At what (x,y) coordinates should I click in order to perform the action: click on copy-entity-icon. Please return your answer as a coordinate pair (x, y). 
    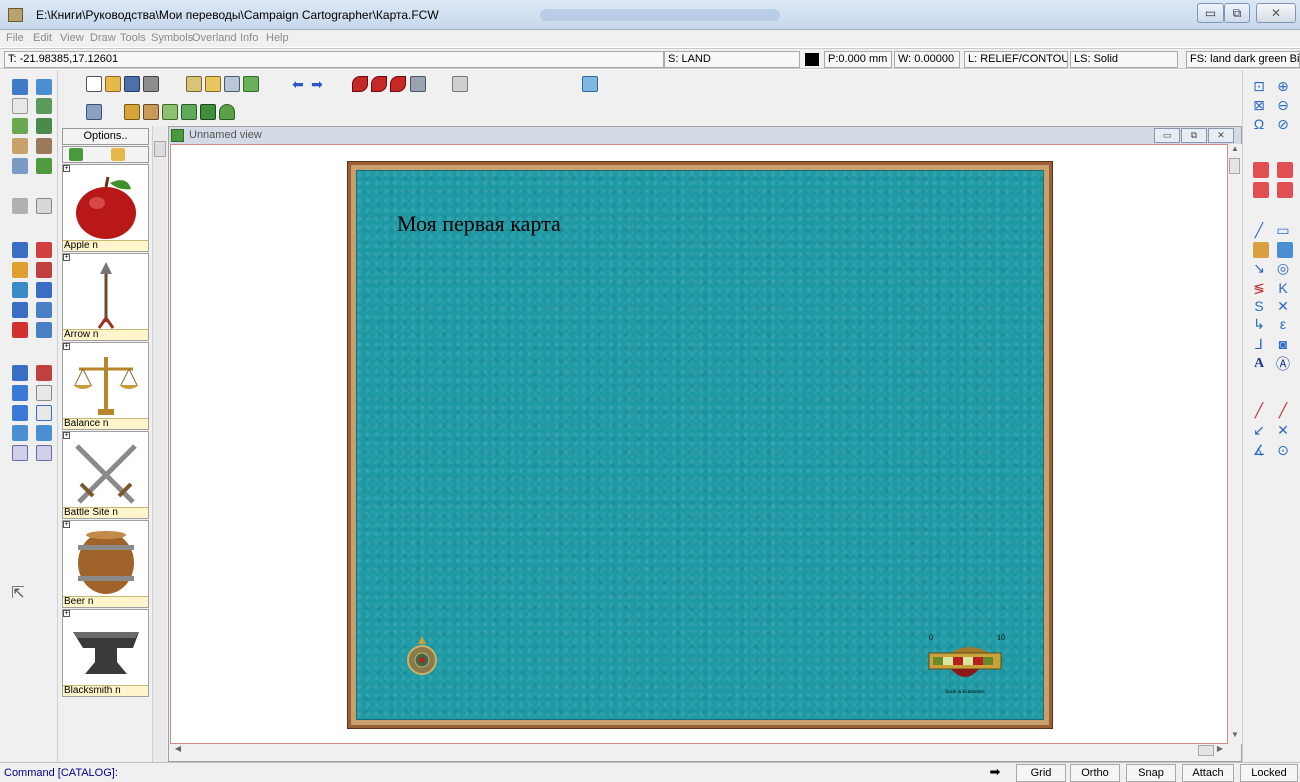
    Looking at the image, I should click on (398, 84).